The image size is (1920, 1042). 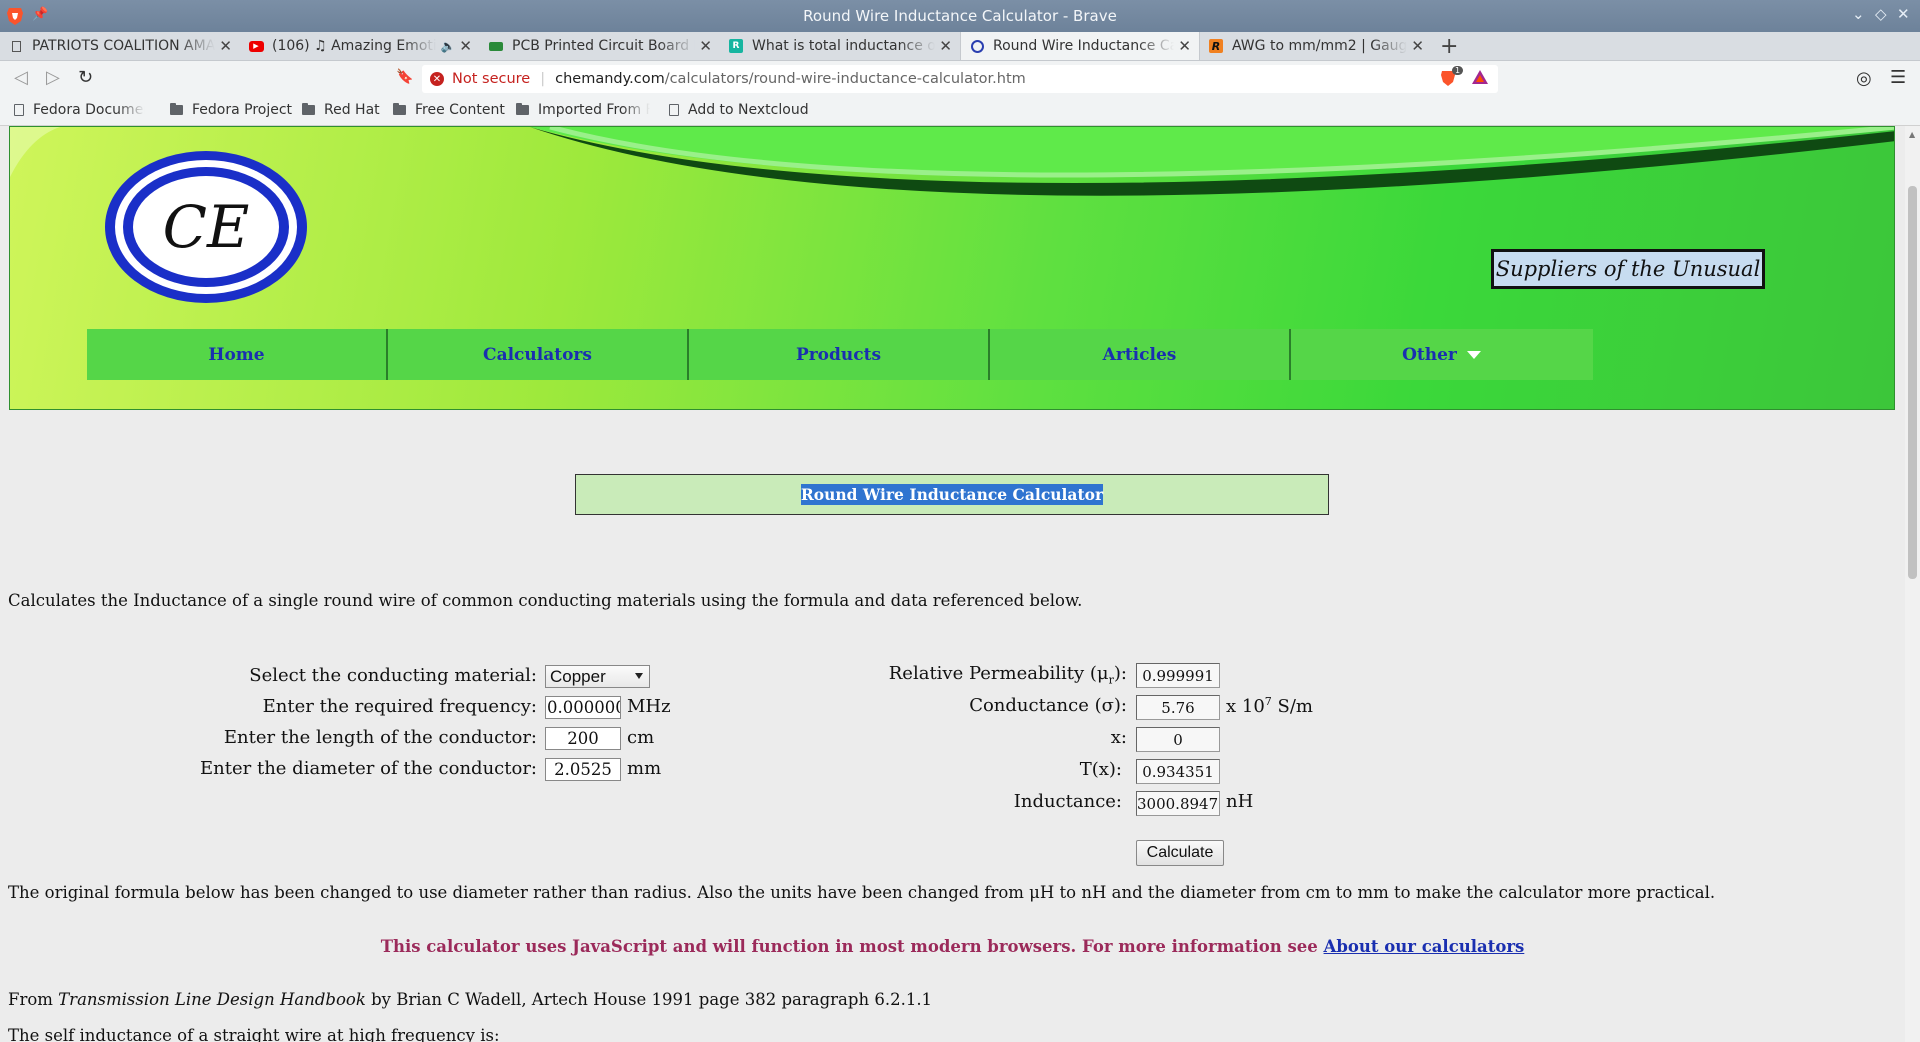 What do you see at coordinates (578, 676) in the screenshot?
I see `material-selected-value: Copper` at bounding box center [578, 676].